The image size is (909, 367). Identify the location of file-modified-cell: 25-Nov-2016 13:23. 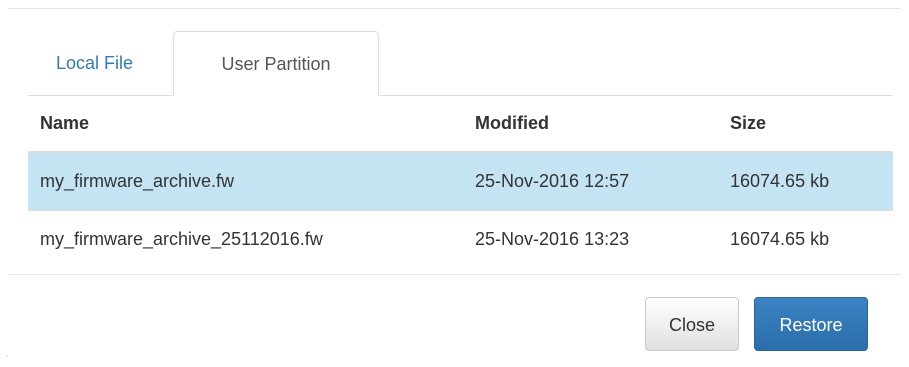
(590, 238).